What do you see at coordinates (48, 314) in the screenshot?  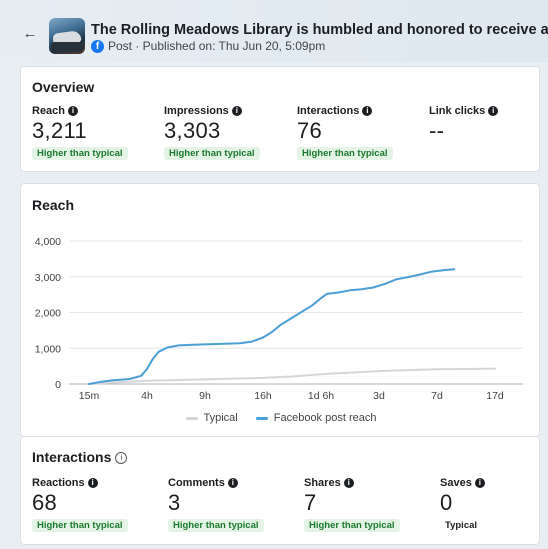 I see `y-tick-label: 2,000` at bounding box center [48, 314].